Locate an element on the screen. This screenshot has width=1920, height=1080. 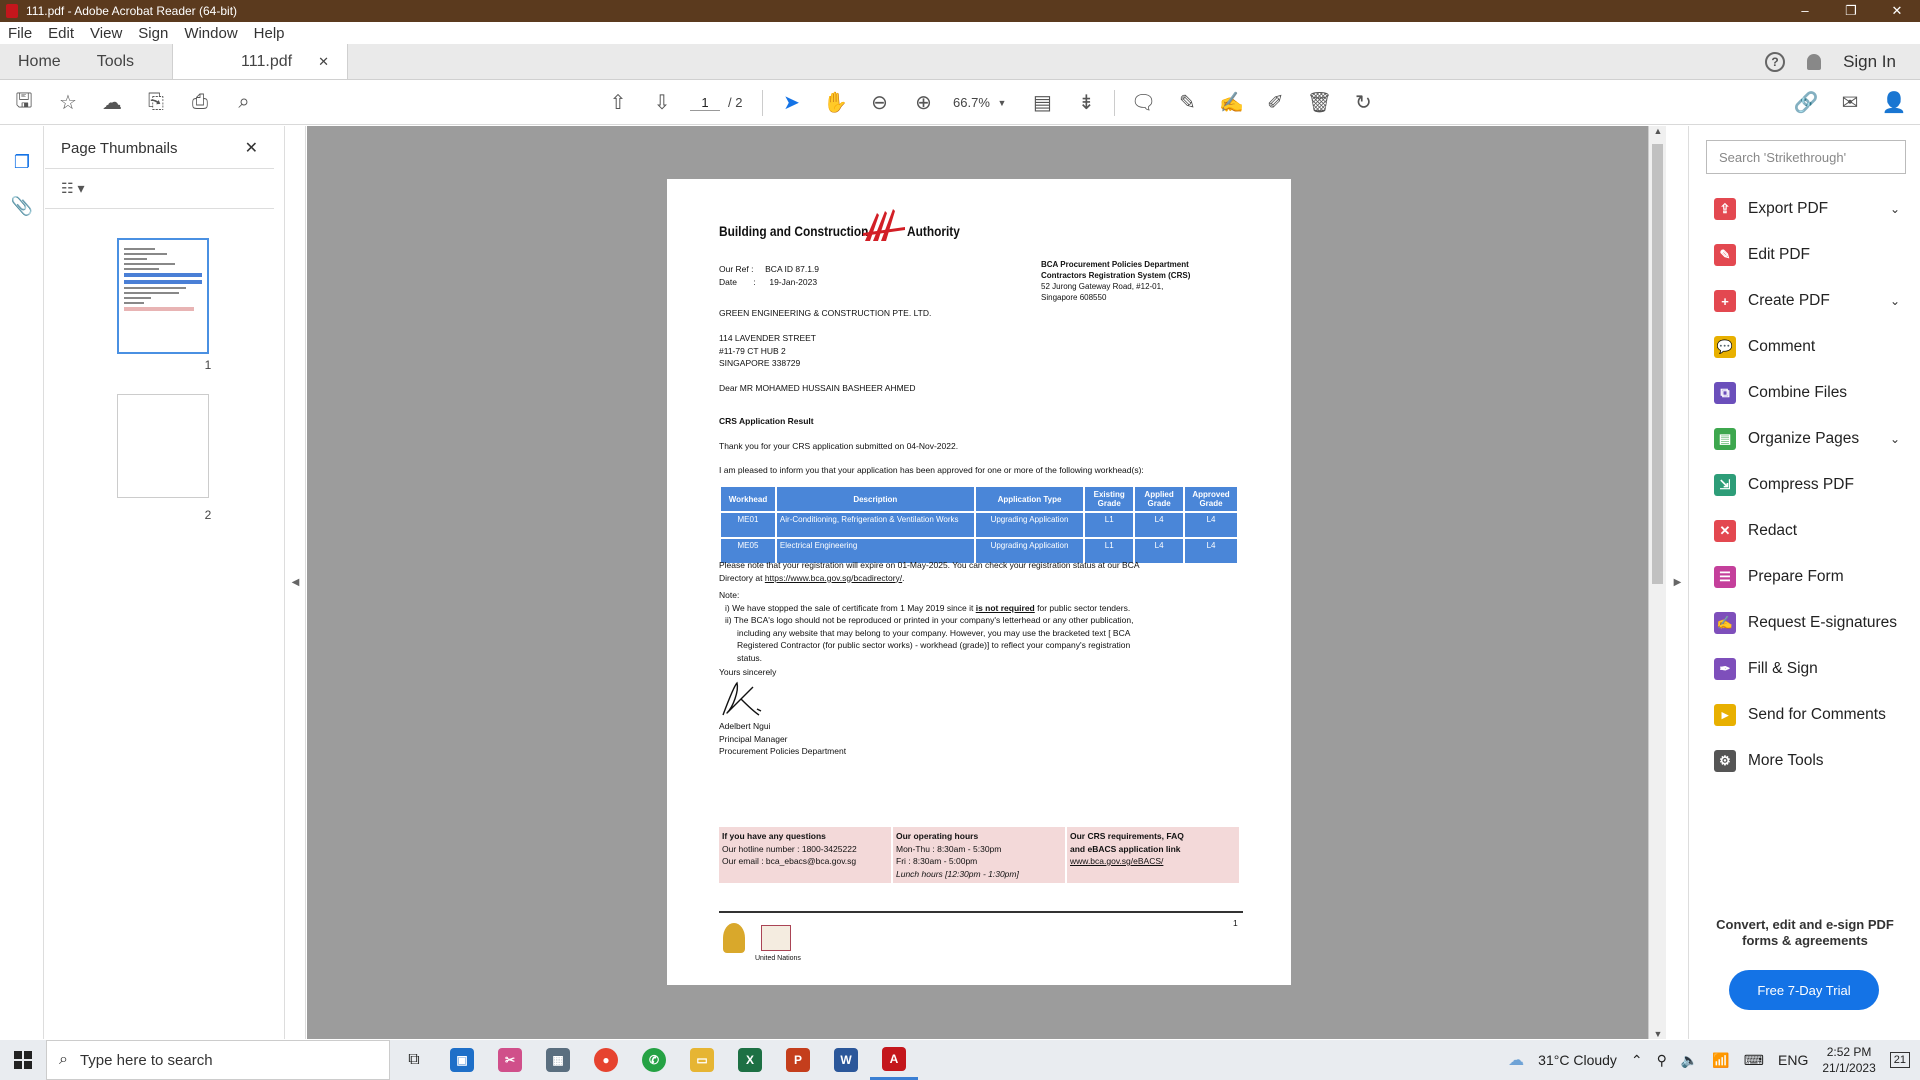
tool-edit-pdf: ✎ Edit PDF is located at coordinates (1805, 255).